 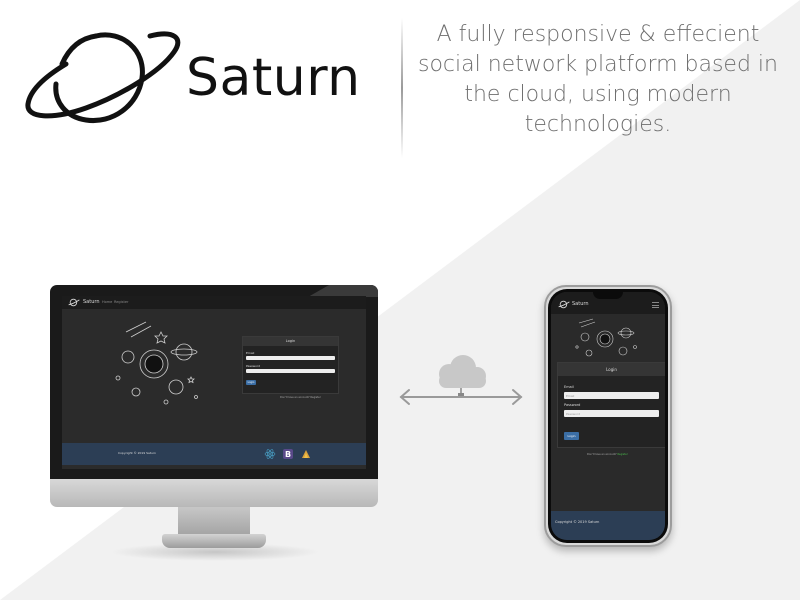 I want to click on desktop-email-label: Email, so click(x=250, y=353).